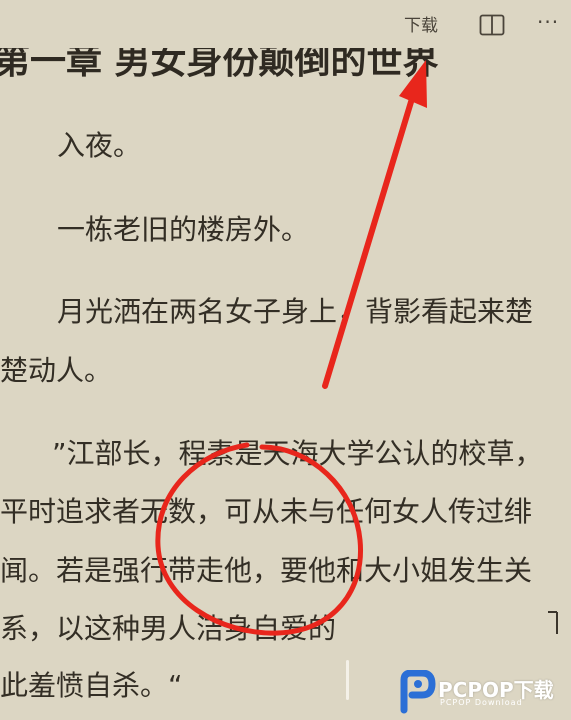  What do you see at coordinates (548, 22) in the screenshot?
I see `more-options-button: ···` at bounding box center [548, 22].